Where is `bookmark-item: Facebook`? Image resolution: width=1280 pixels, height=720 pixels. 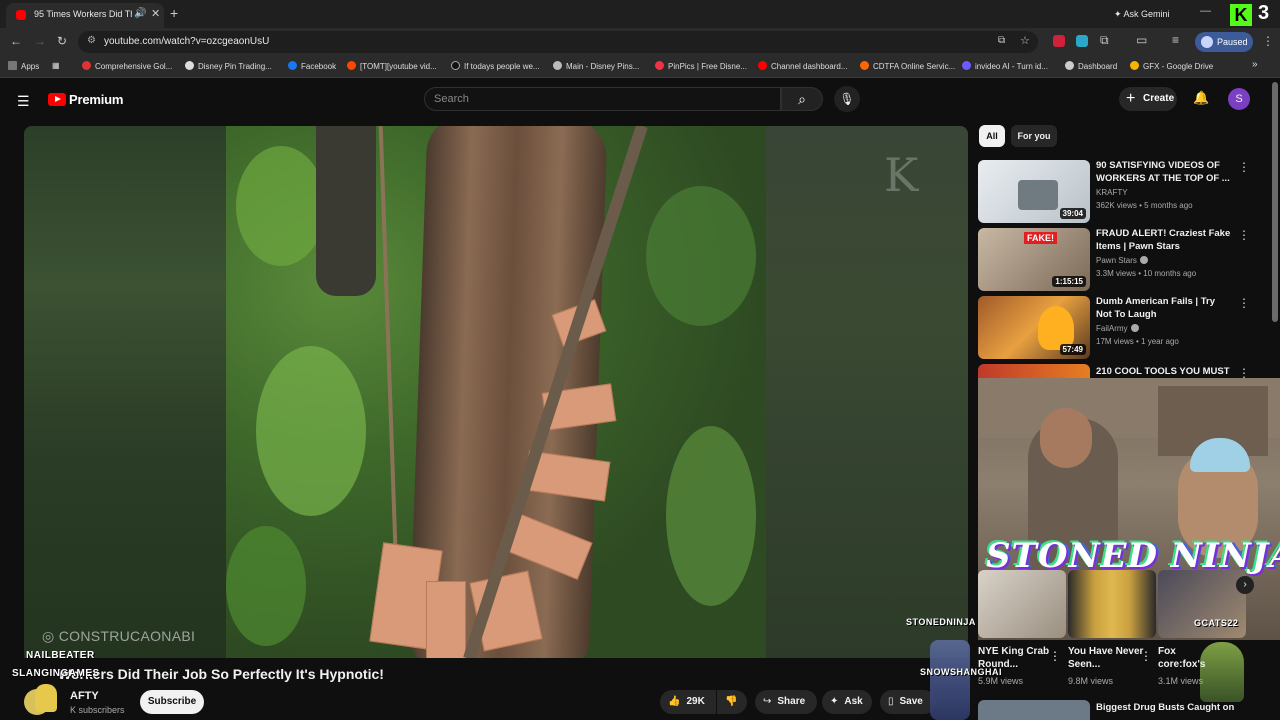 bookmark-item: Facebook is located at coordinates (312, 66).